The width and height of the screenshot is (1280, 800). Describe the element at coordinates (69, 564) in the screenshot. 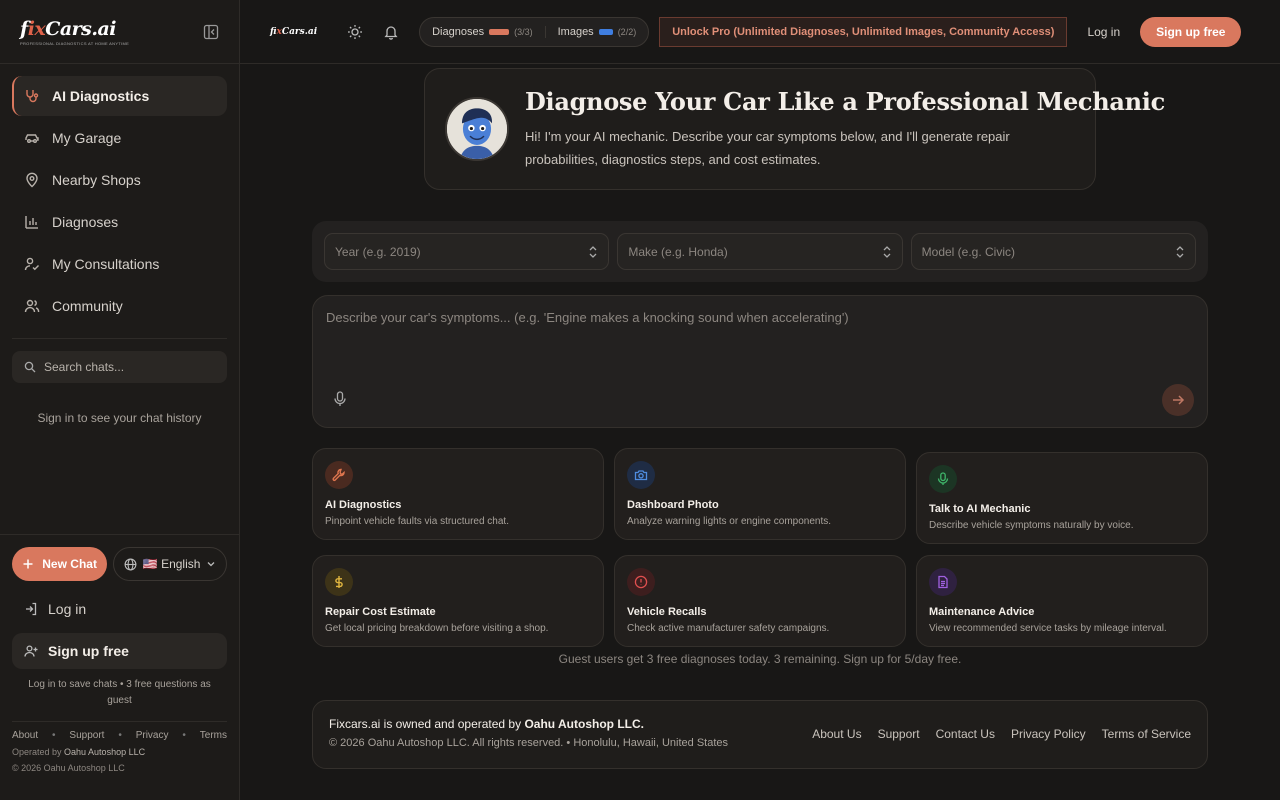

I see `new-chat-label: New Chat` at that location.